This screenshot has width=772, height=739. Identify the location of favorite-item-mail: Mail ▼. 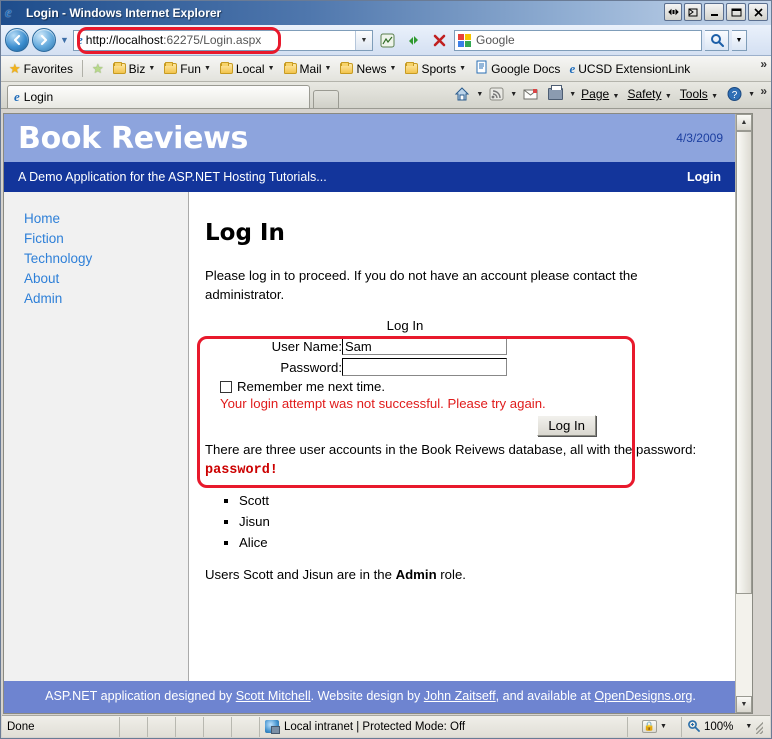
(308, 69).